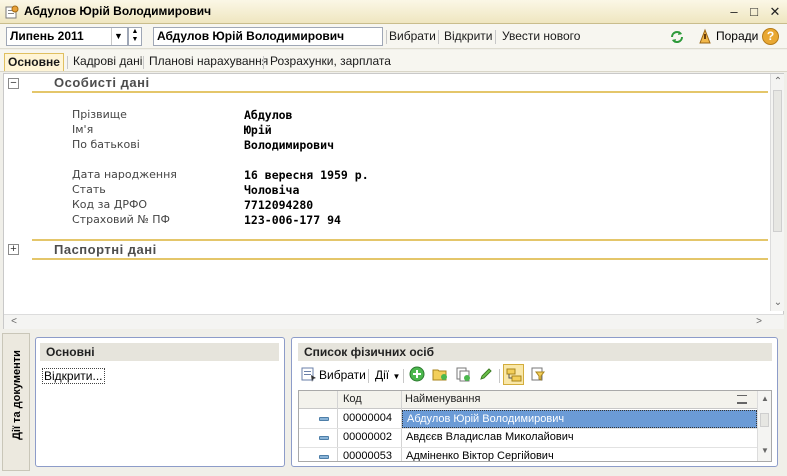  Describe the element at coordinates (13, 83) in the screenshot. I see `collapse-personal-icon: −` at that location.